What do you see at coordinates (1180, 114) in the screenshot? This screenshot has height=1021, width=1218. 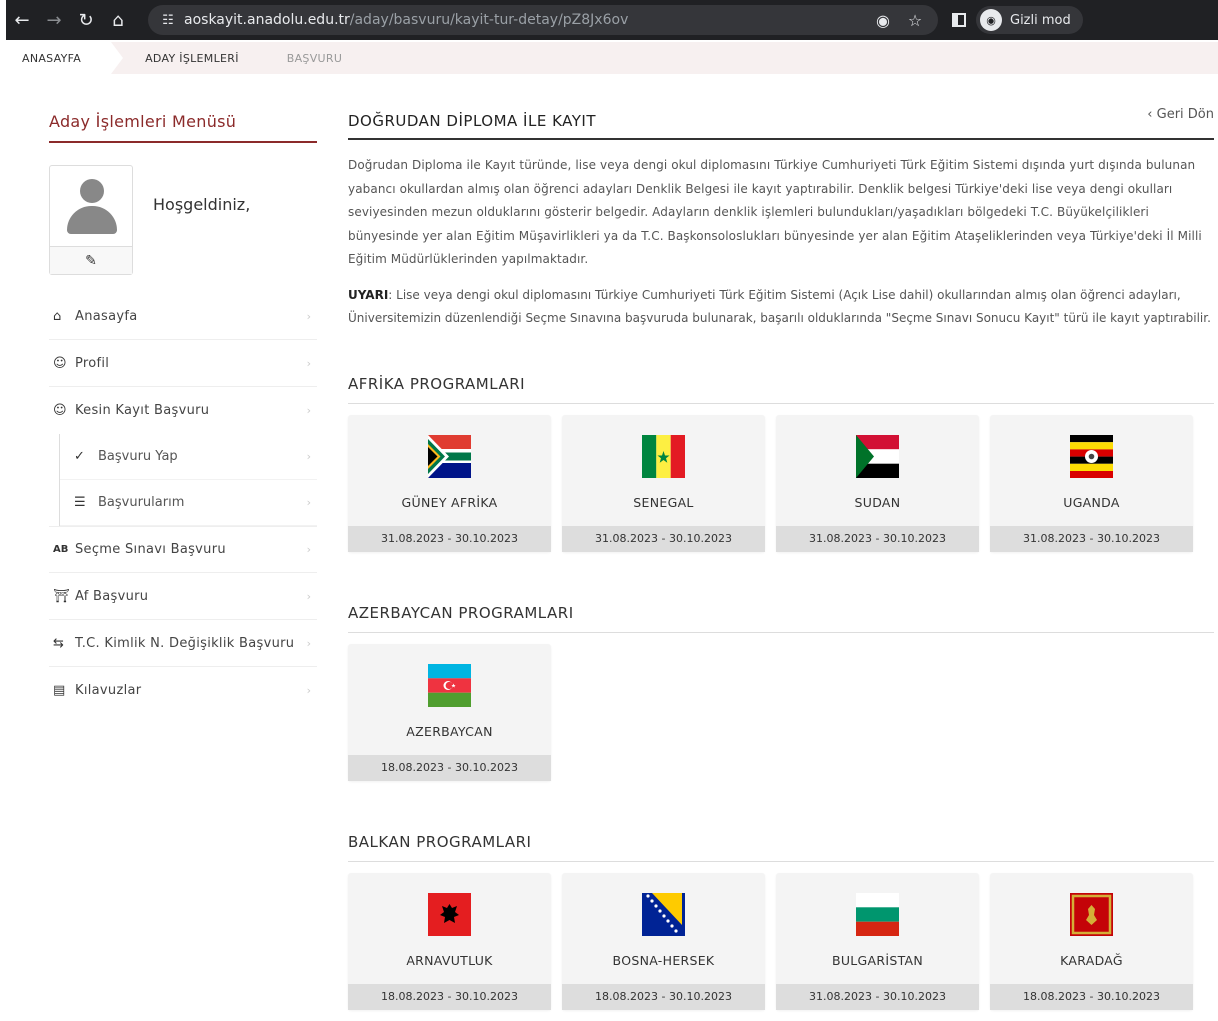 I see `back-link: ‹ Geri Dön` at bounding box center [1180, 114].